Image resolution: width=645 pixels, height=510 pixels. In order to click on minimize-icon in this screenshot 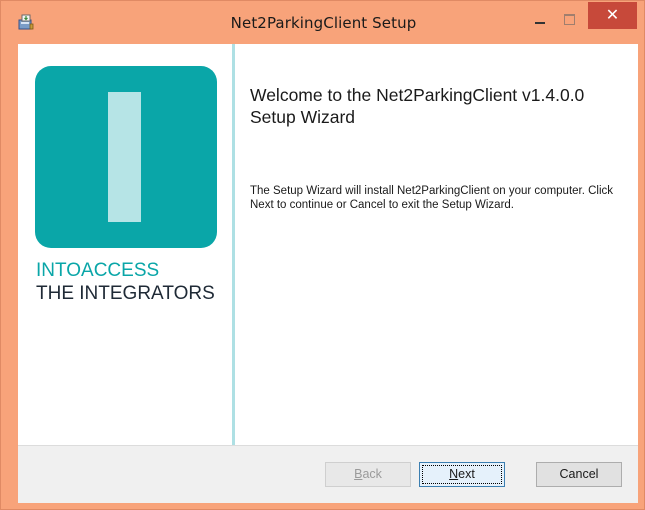, I will do `click(540, 19)`.